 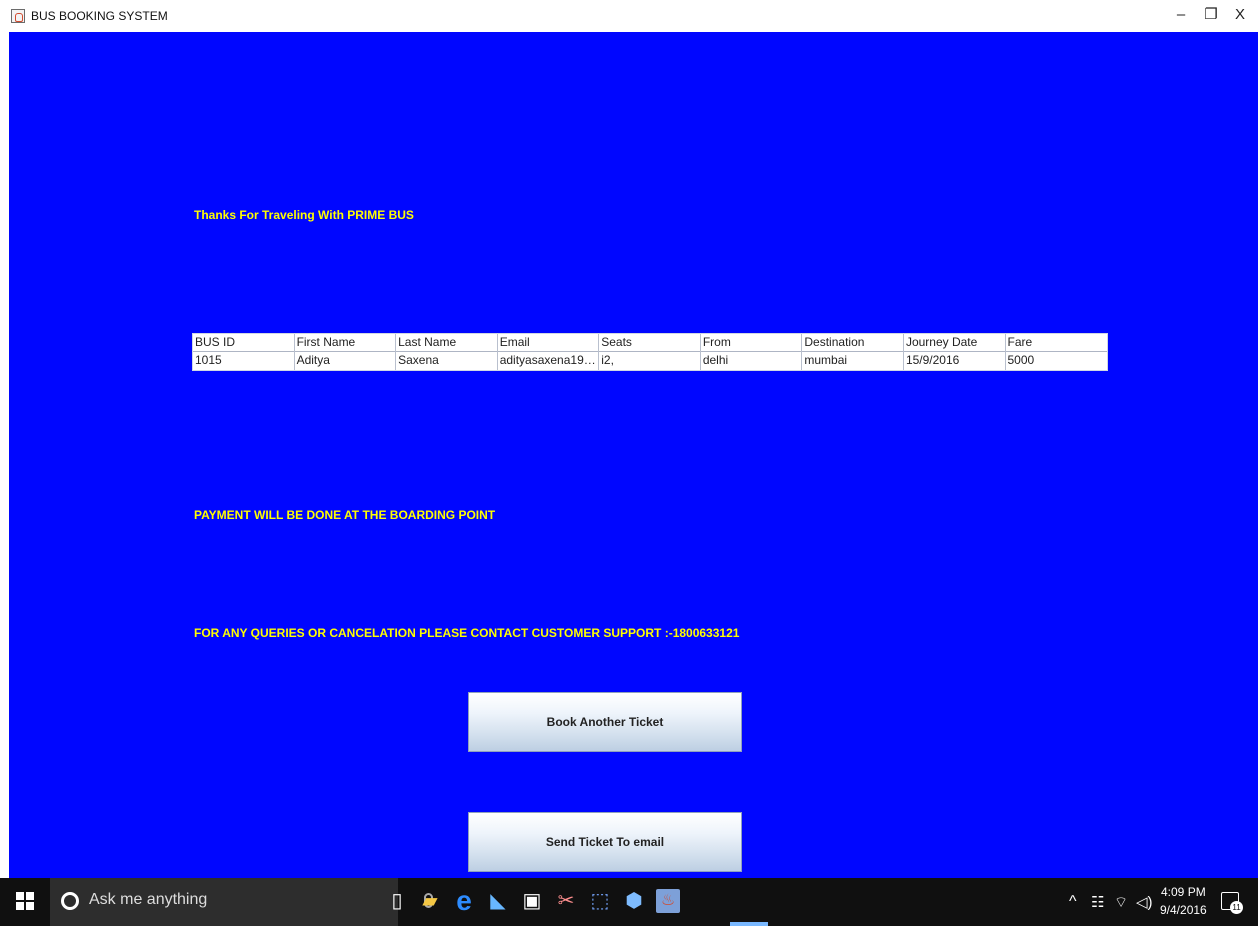 I want to click on from-cell: delhi, so click(x=752, y=361).